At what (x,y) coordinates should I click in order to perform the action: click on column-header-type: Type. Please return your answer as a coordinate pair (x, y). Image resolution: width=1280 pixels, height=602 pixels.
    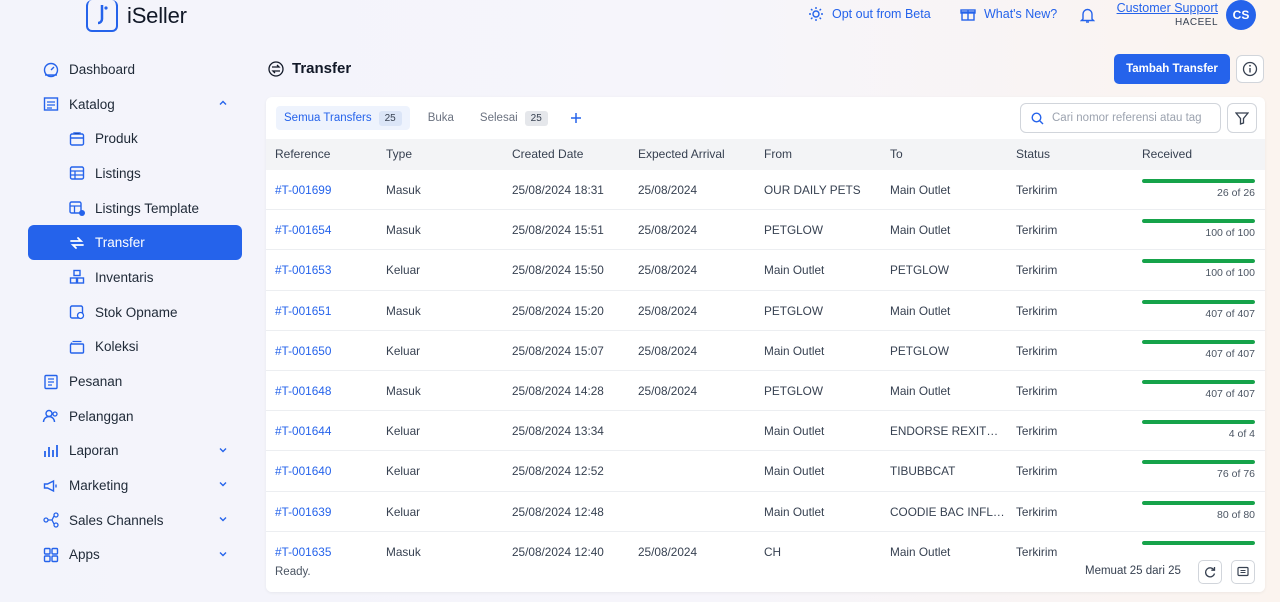
    Looking at the image, I should click on (441, 154).